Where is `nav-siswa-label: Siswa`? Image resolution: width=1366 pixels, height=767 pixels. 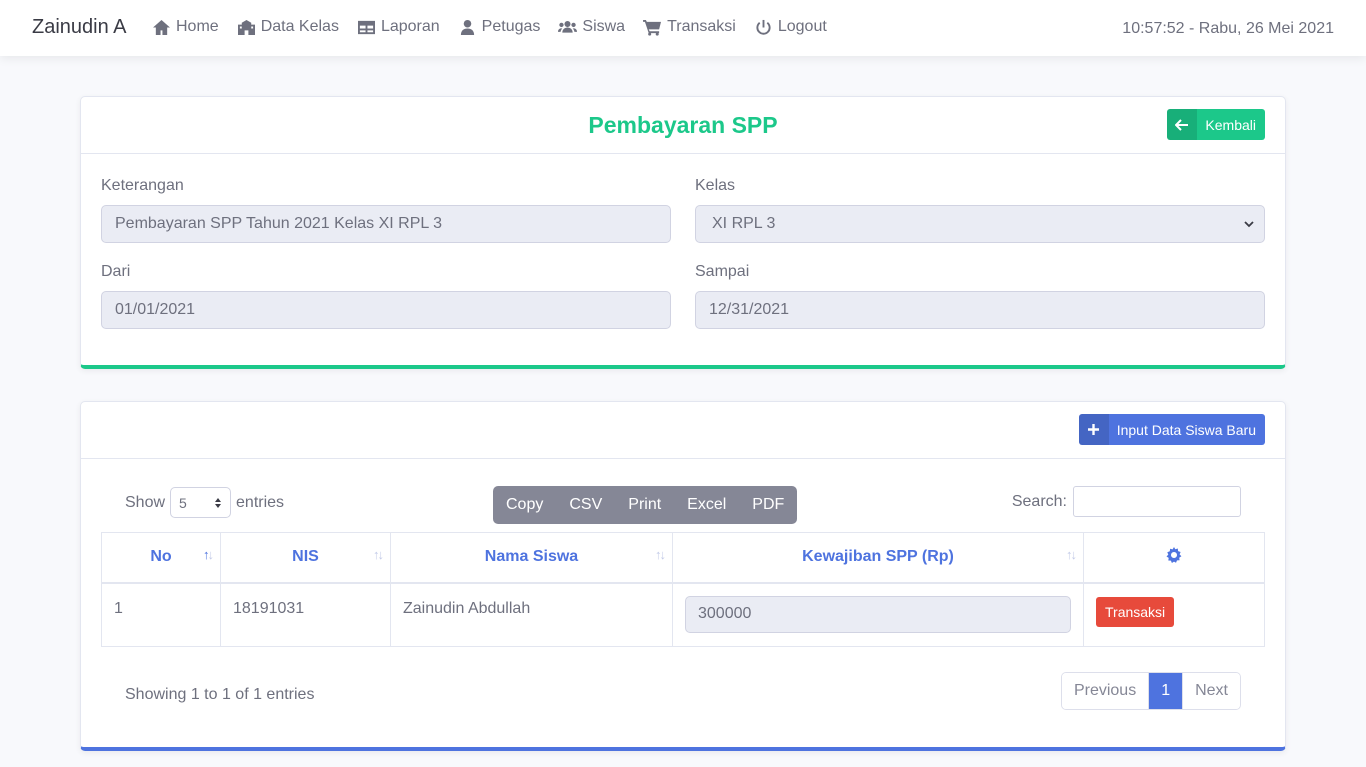
nav-siswa-label: Siswa is located at coordinates (604, 26).